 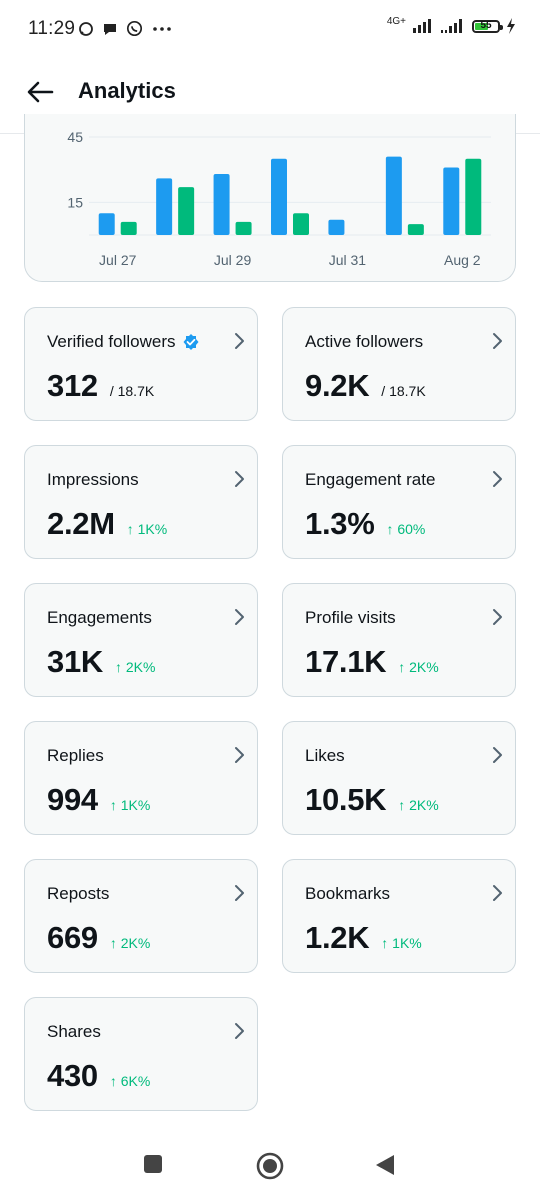 I want to click on metric-label: Profile visits, so click(x=350, y=617).